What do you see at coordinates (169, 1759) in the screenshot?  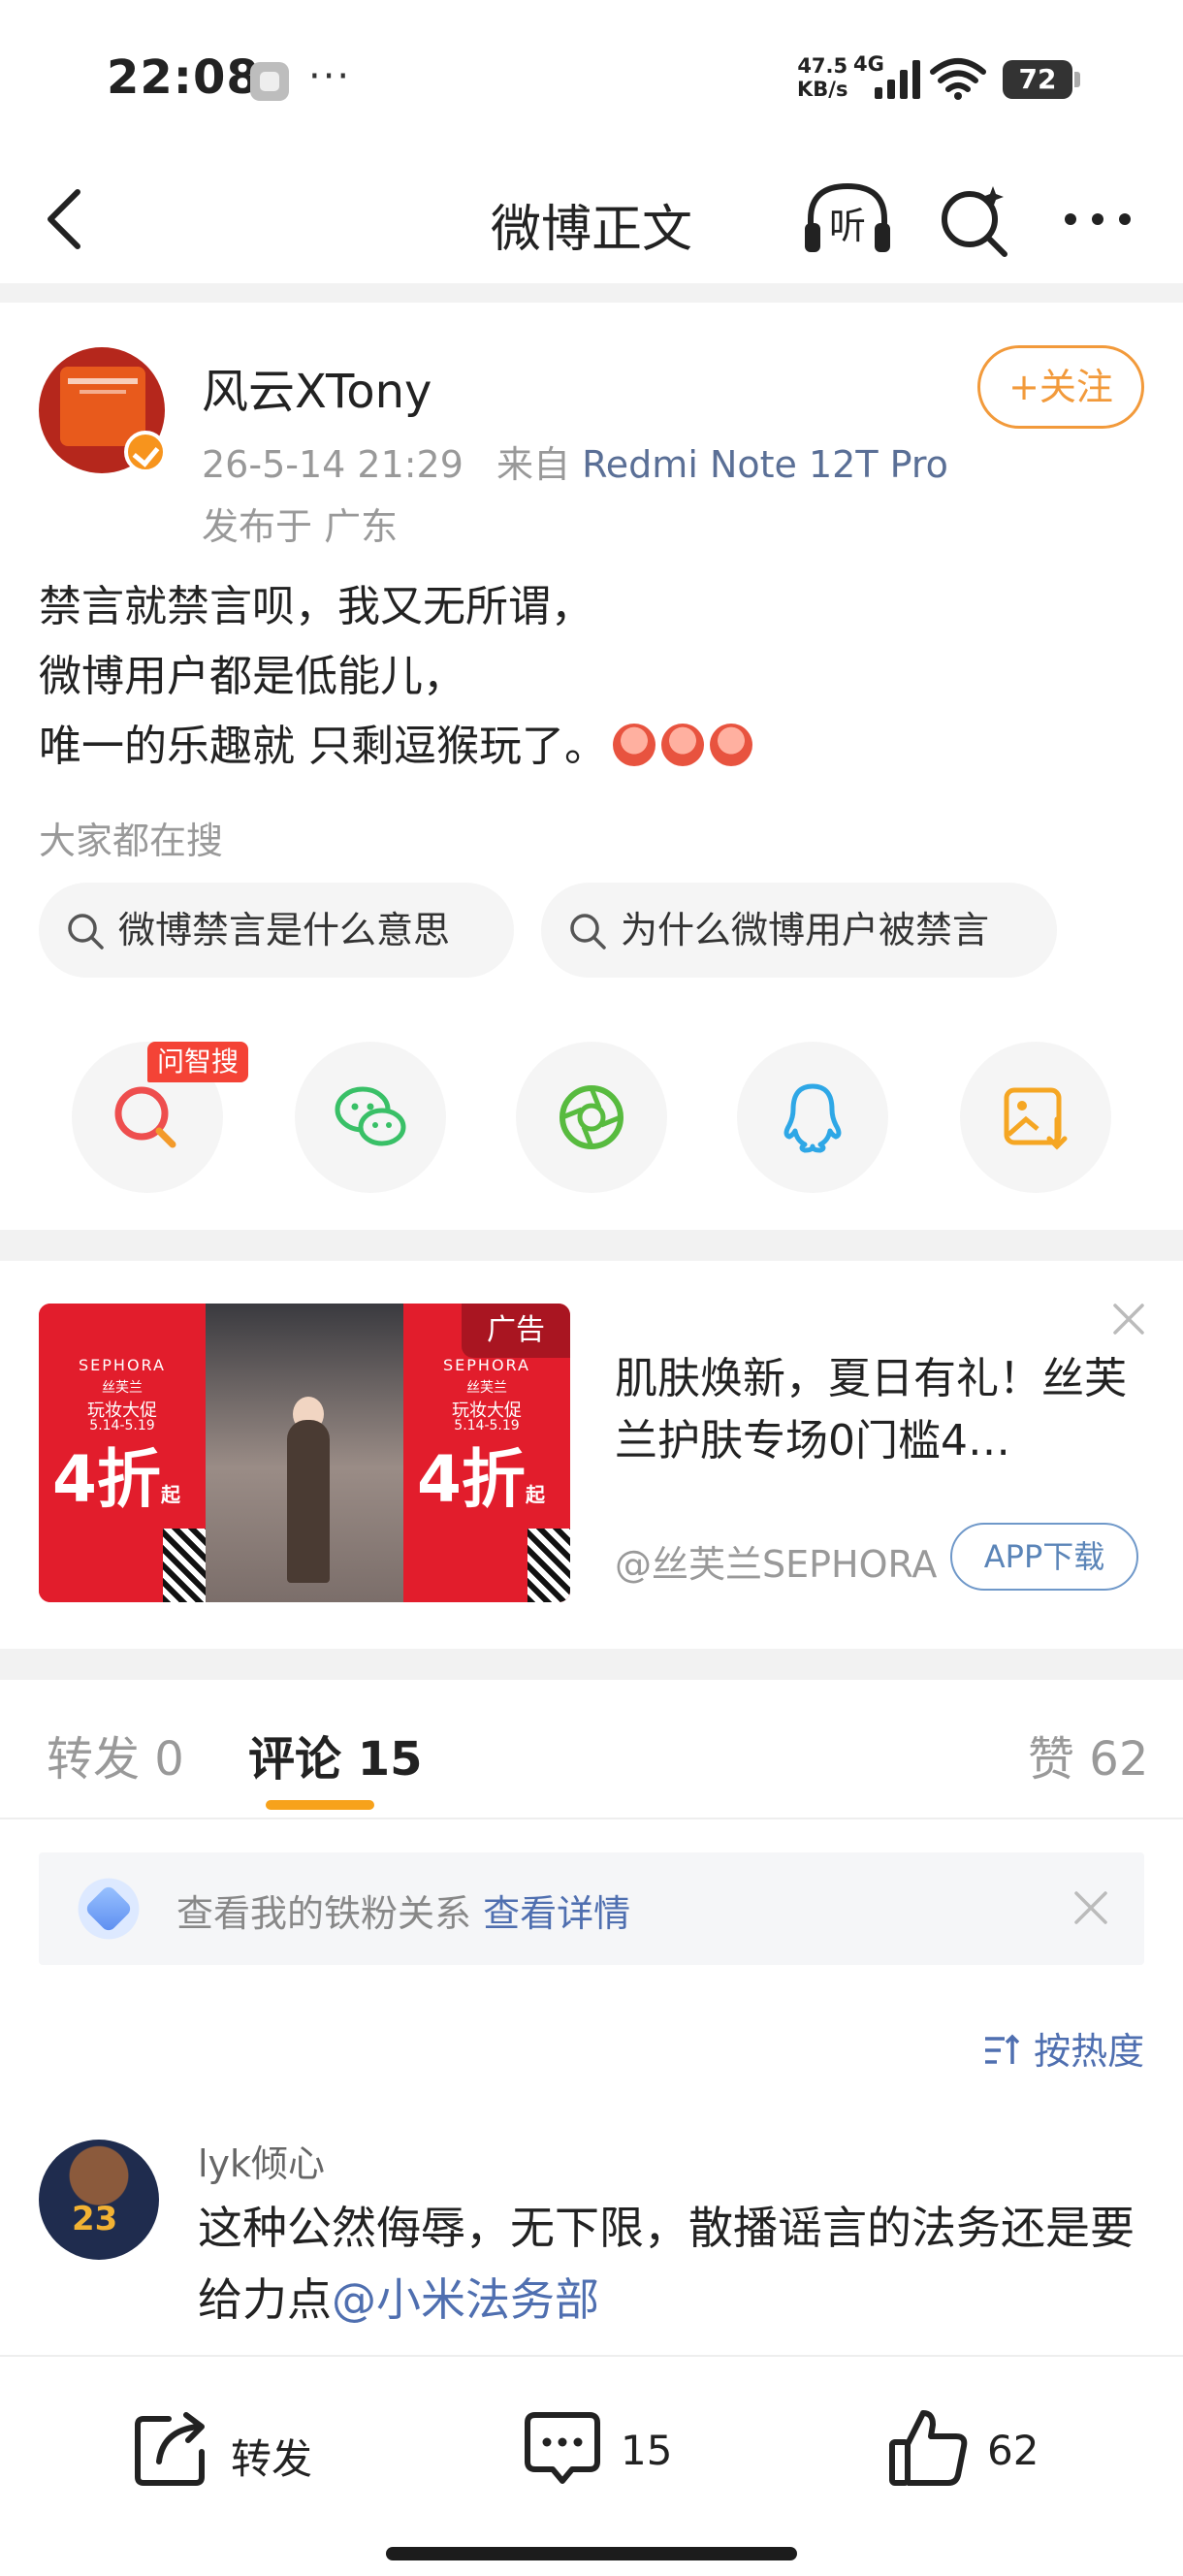 I see `tab-repost-count: 0` at bounding box center [169, 1759].